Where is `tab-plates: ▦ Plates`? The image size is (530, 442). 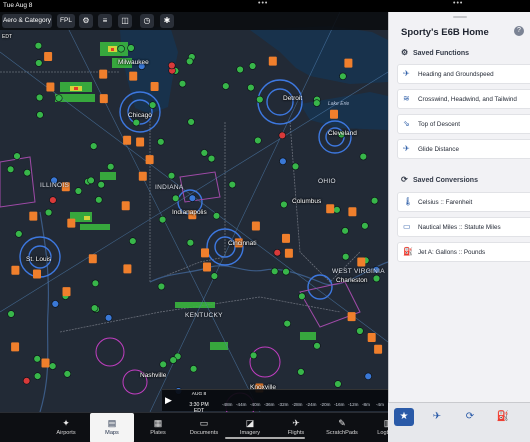
tab-plates: ▦ Plates is located at coordinates (158, 427).